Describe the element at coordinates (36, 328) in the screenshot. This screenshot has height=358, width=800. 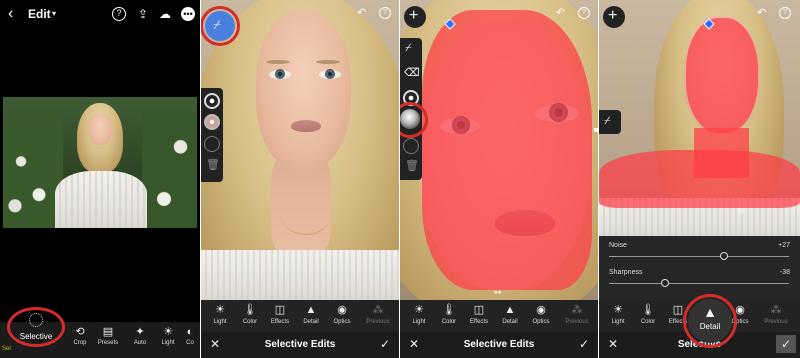
I see `selective-button: Selective` at that location.